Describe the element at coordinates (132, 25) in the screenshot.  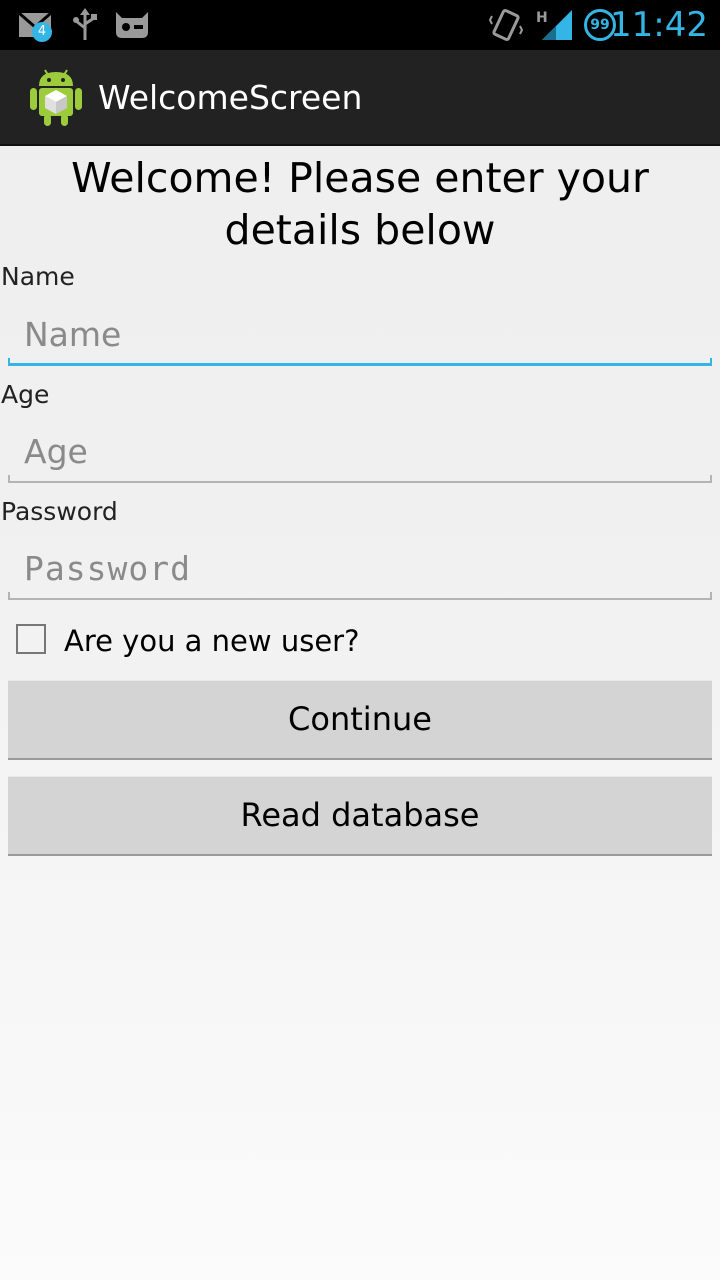
I see `cyanogenmod-icon` at that location.